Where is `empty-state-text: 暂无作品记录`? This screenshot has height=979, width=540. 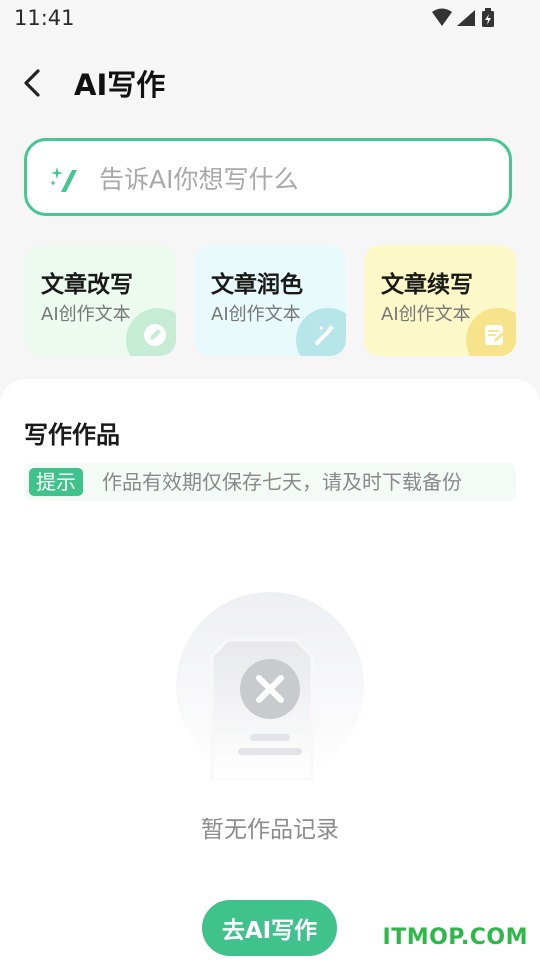 empty-state-text: 暂无作品记录 is located at coordinates (270, 830).